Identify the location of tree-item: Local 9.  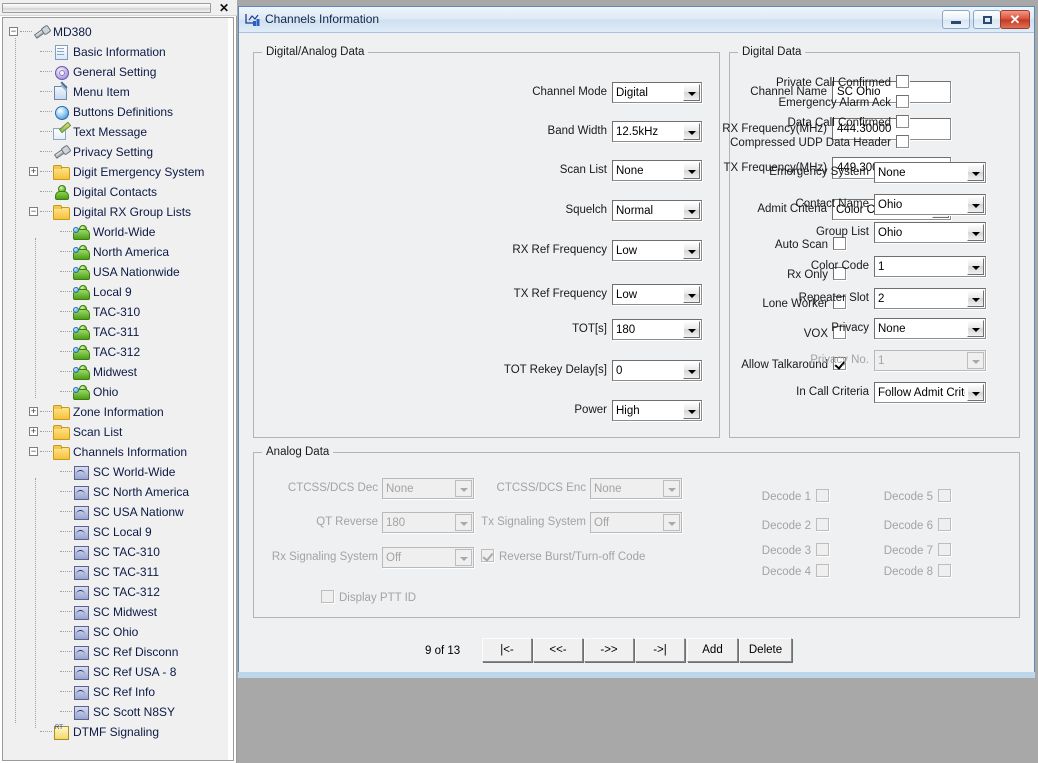
(115, 291).